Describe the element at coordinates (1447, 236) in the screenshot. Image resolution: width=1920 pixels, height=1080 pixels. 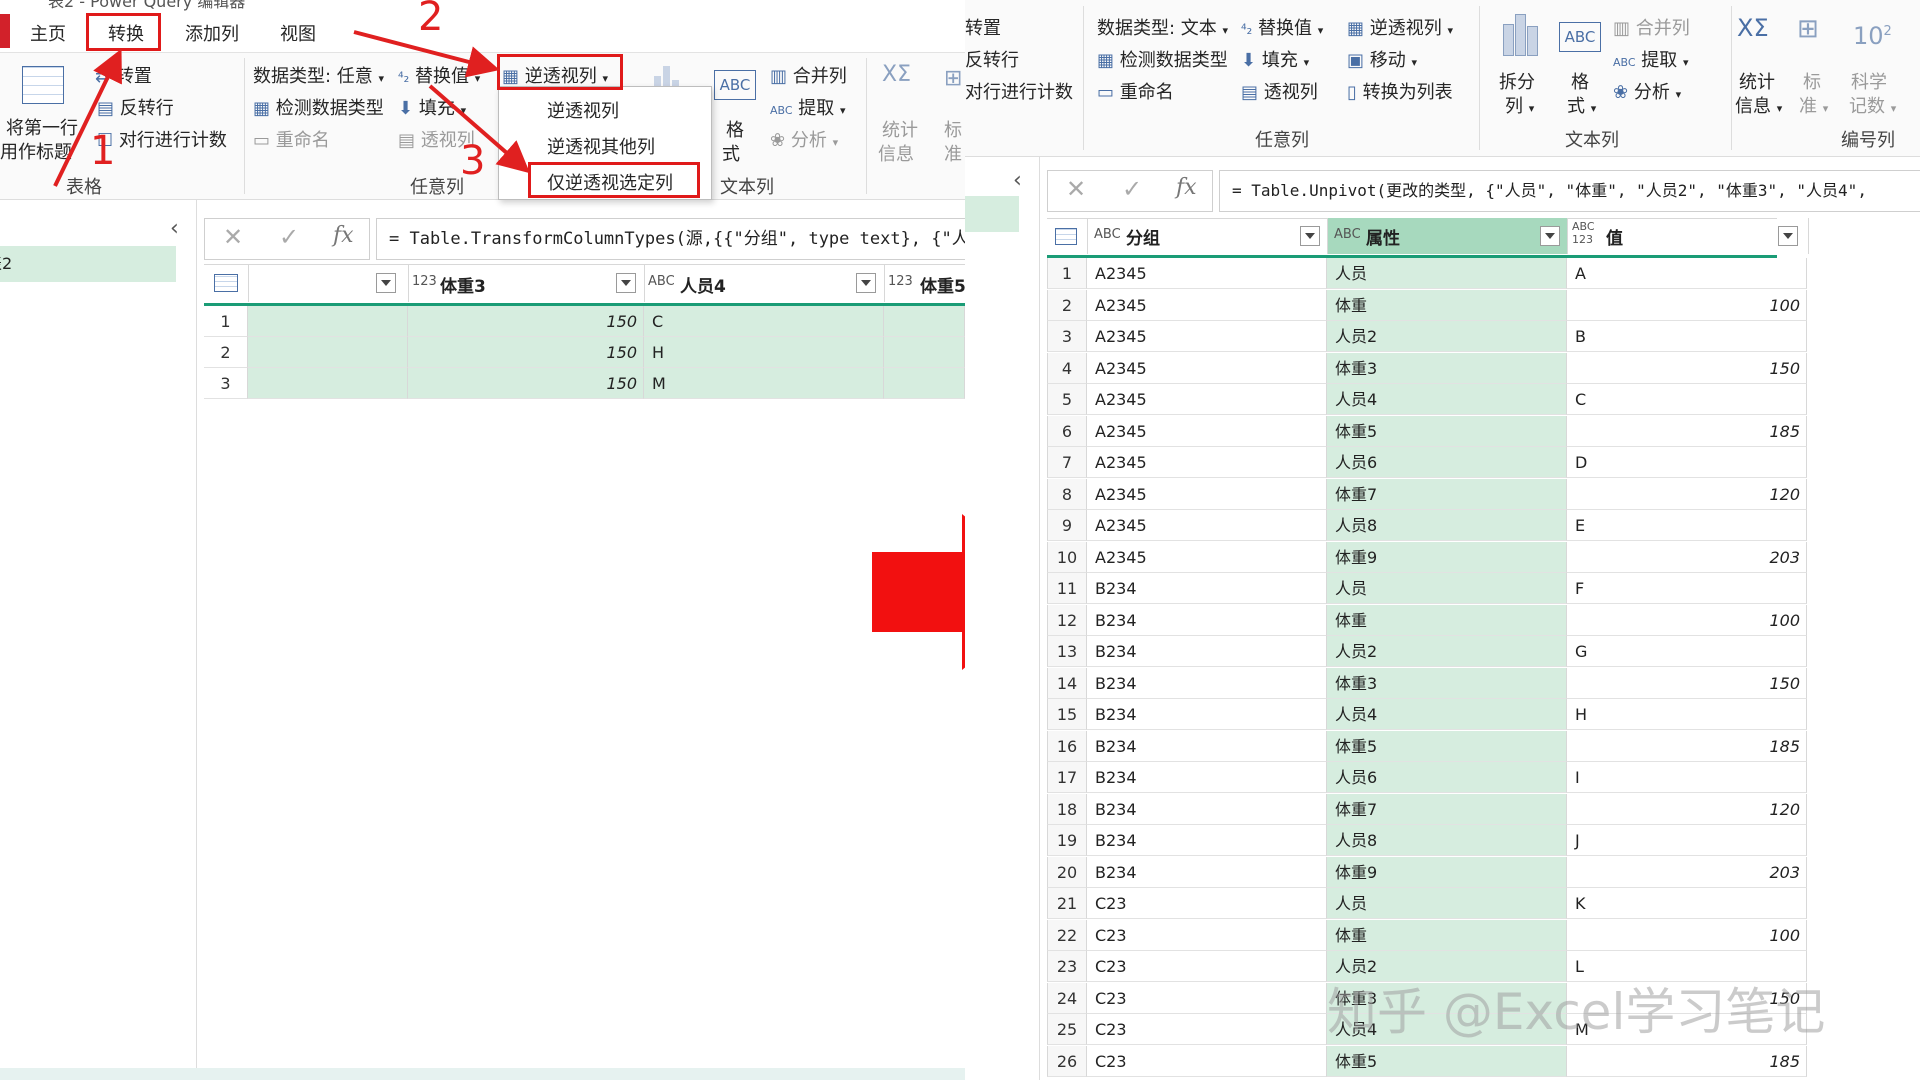
I see `header-attribute-cell: ABC 属性` at that location.